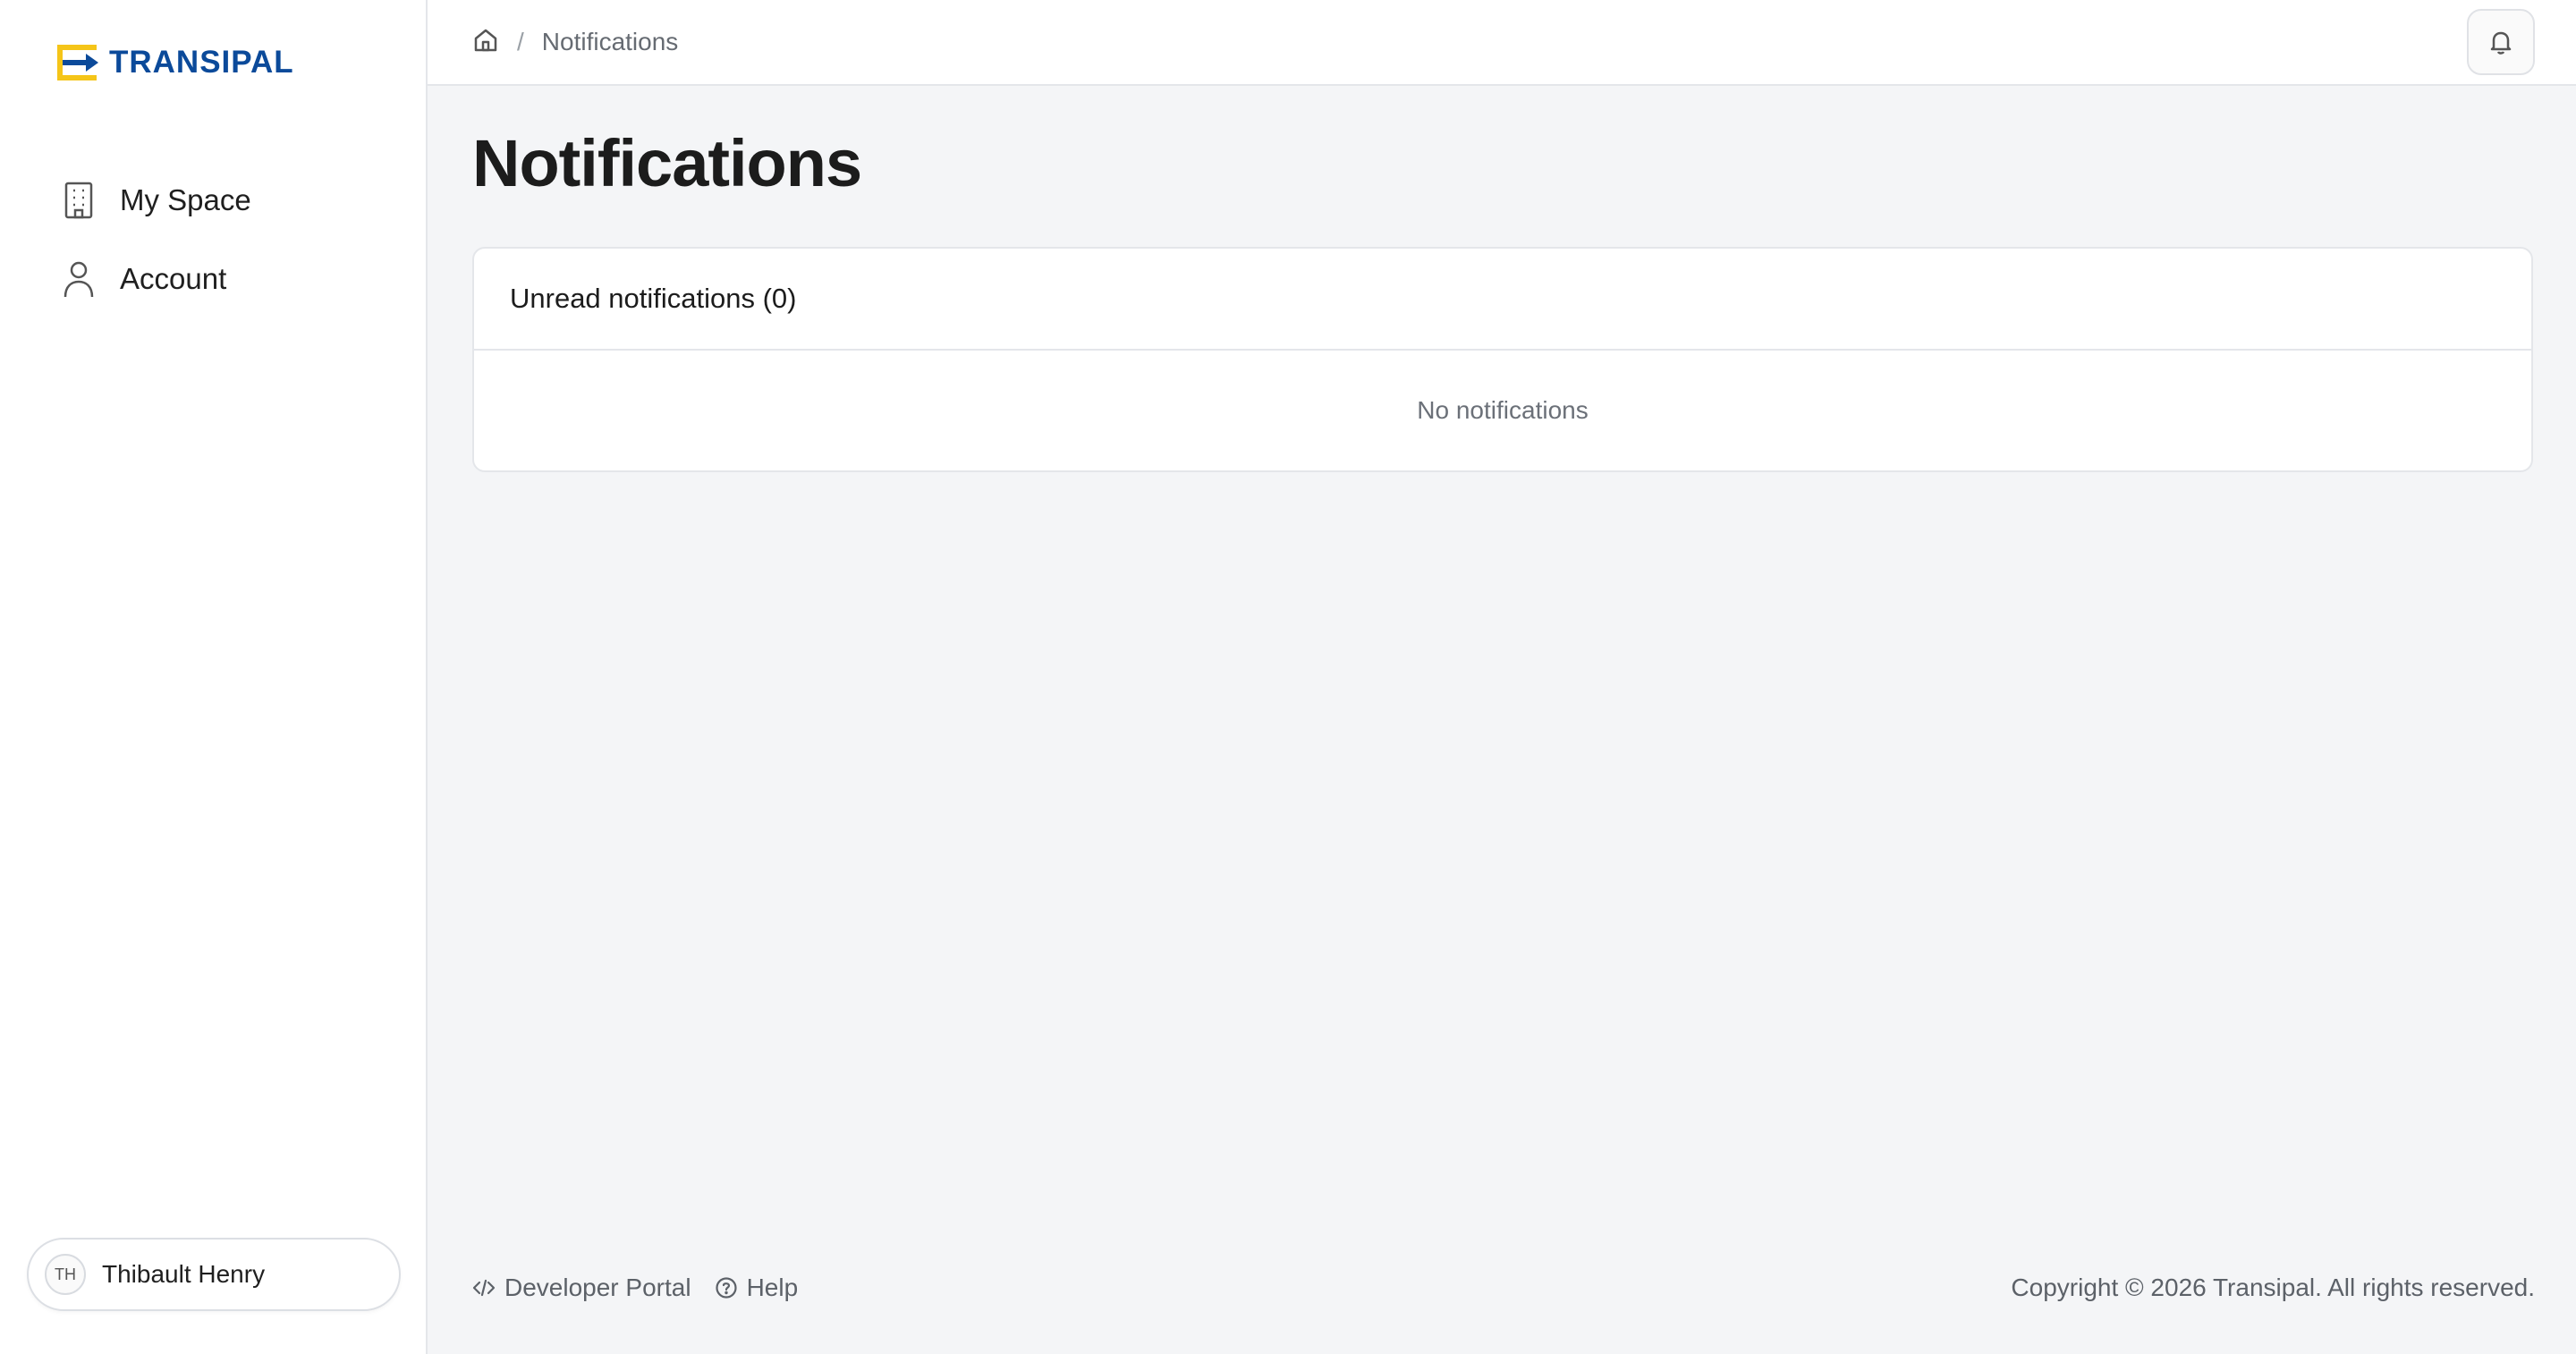  I want to click on brand-name: TRANSIPAL, so click(201, 63).